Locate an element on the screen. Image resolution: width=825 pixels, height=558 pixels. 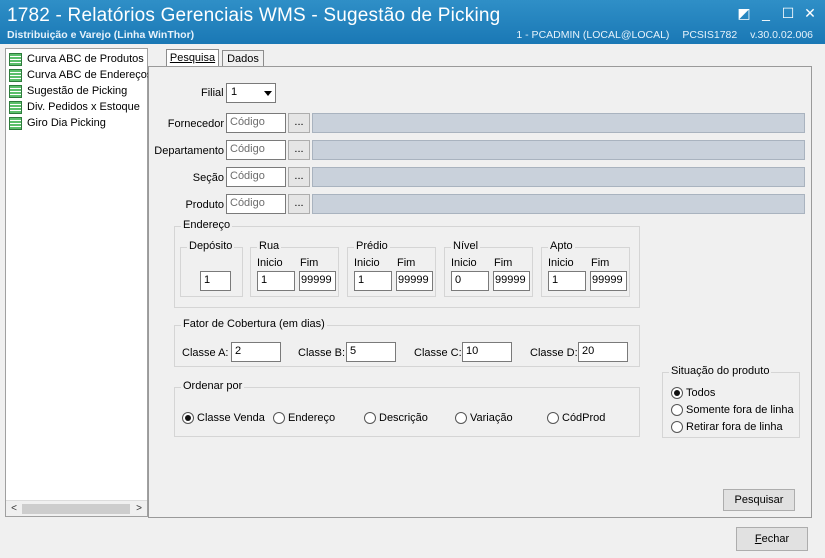
classe-c-input: 10 is located at coordinates (487, 352).